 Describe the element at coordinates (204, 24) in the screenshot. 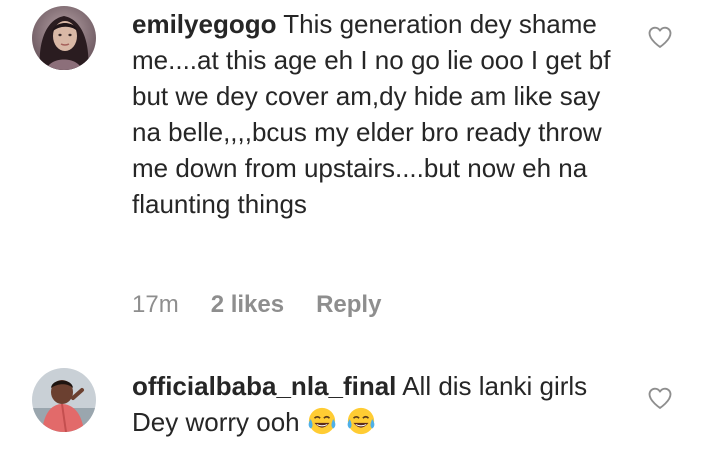

I see `comment-username: emilyegogo` at that location.